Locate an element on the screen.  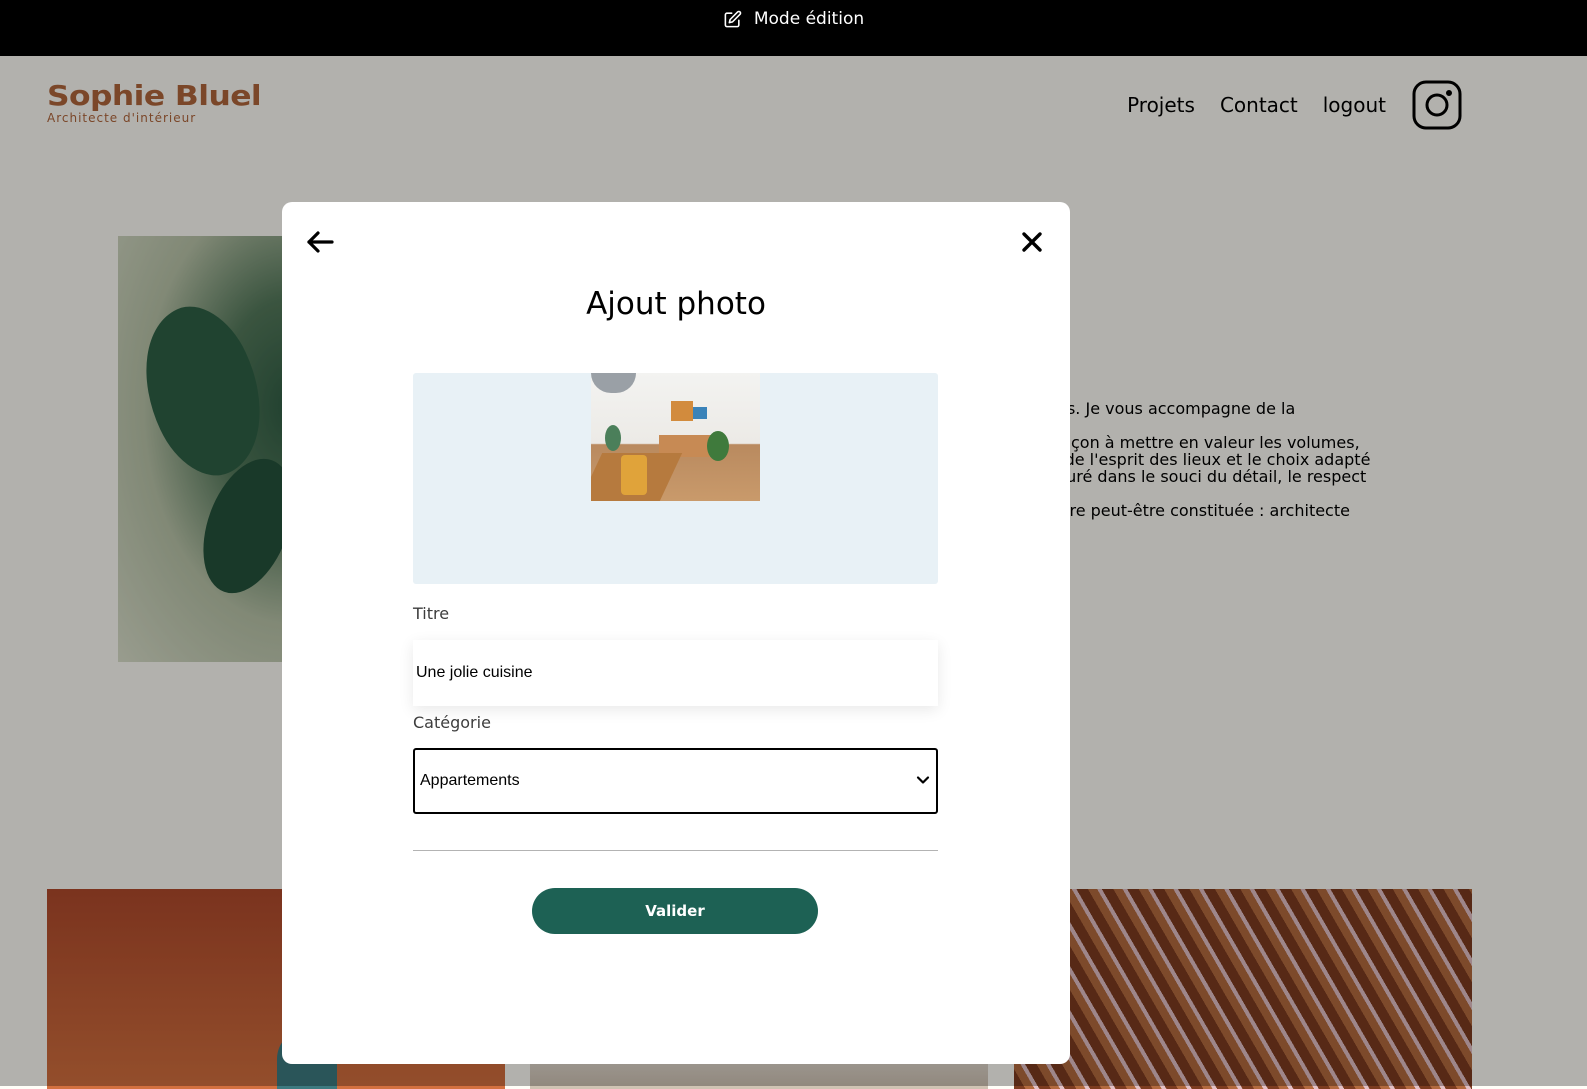
photo-preview is located at coordinates (675, 437).